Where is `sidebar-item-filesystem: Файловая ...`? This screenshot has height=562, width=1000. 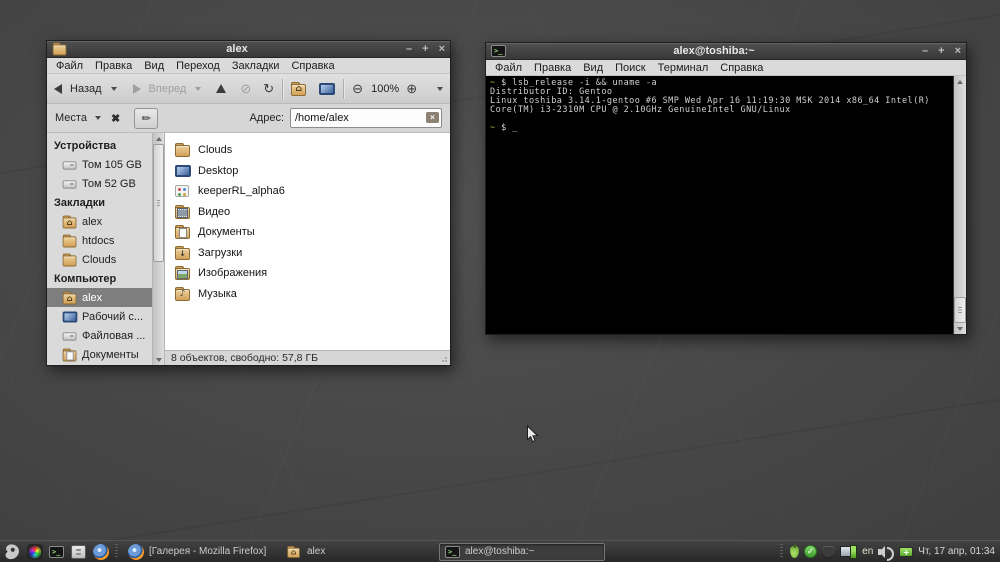 sidebar-item-filesystem: Файловая ... is located at coordinates (99, 335).